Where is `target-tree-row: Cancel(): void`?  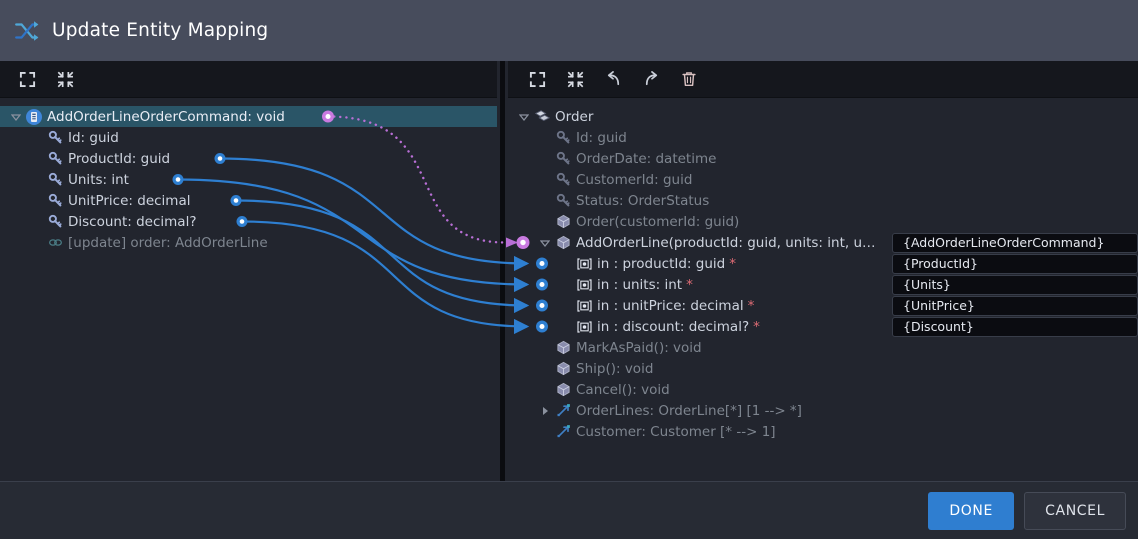
target-tree-row: Cancel(): void is located at coordinates (823, 389).